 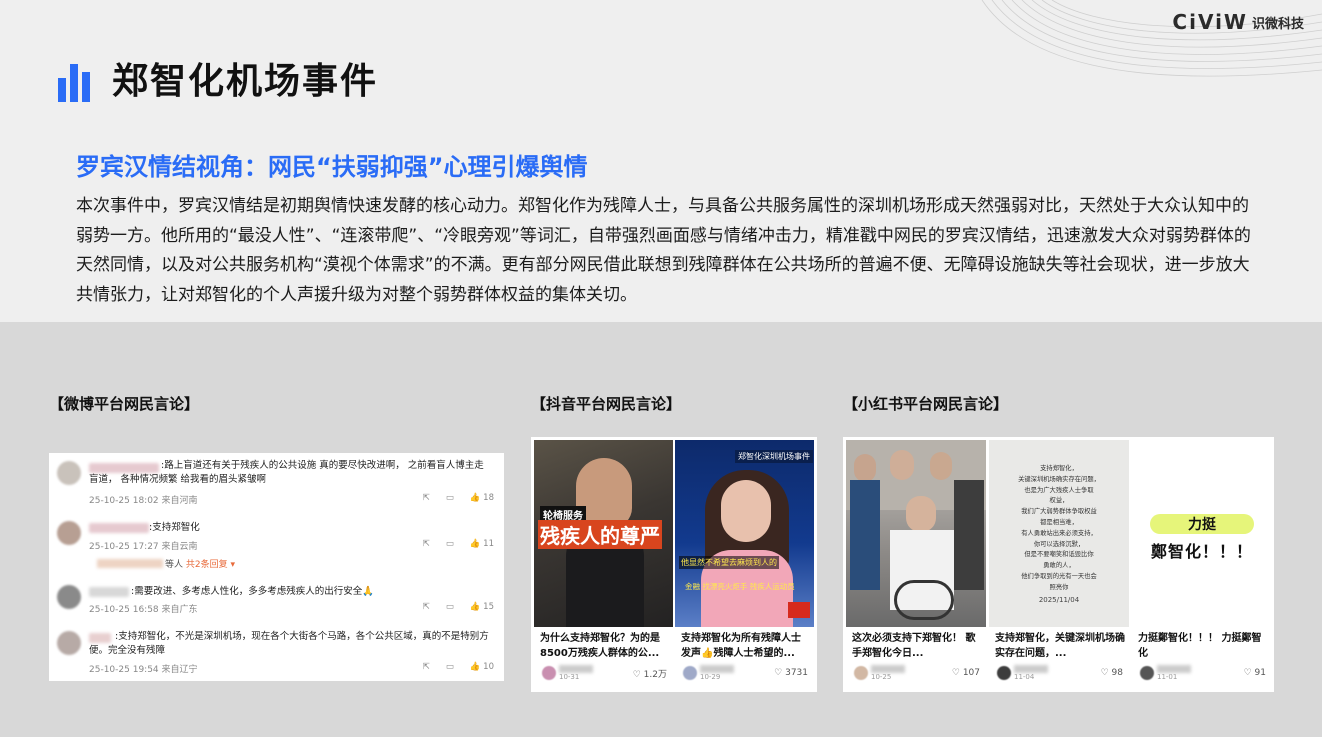 What do you see at coordinates (482, 498) in the screenshot?
I see `like-button: 👍 18` at bounding box center [482, 498].